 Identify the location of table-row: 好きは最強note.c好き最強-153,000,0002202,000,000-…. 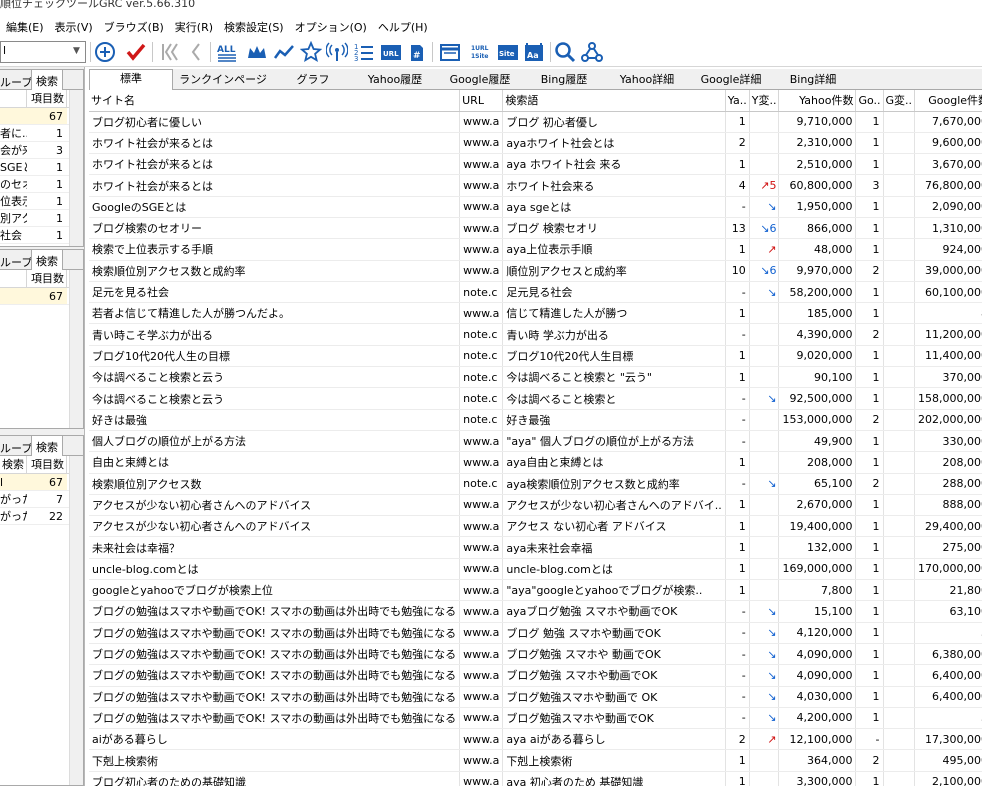
(535, 420).